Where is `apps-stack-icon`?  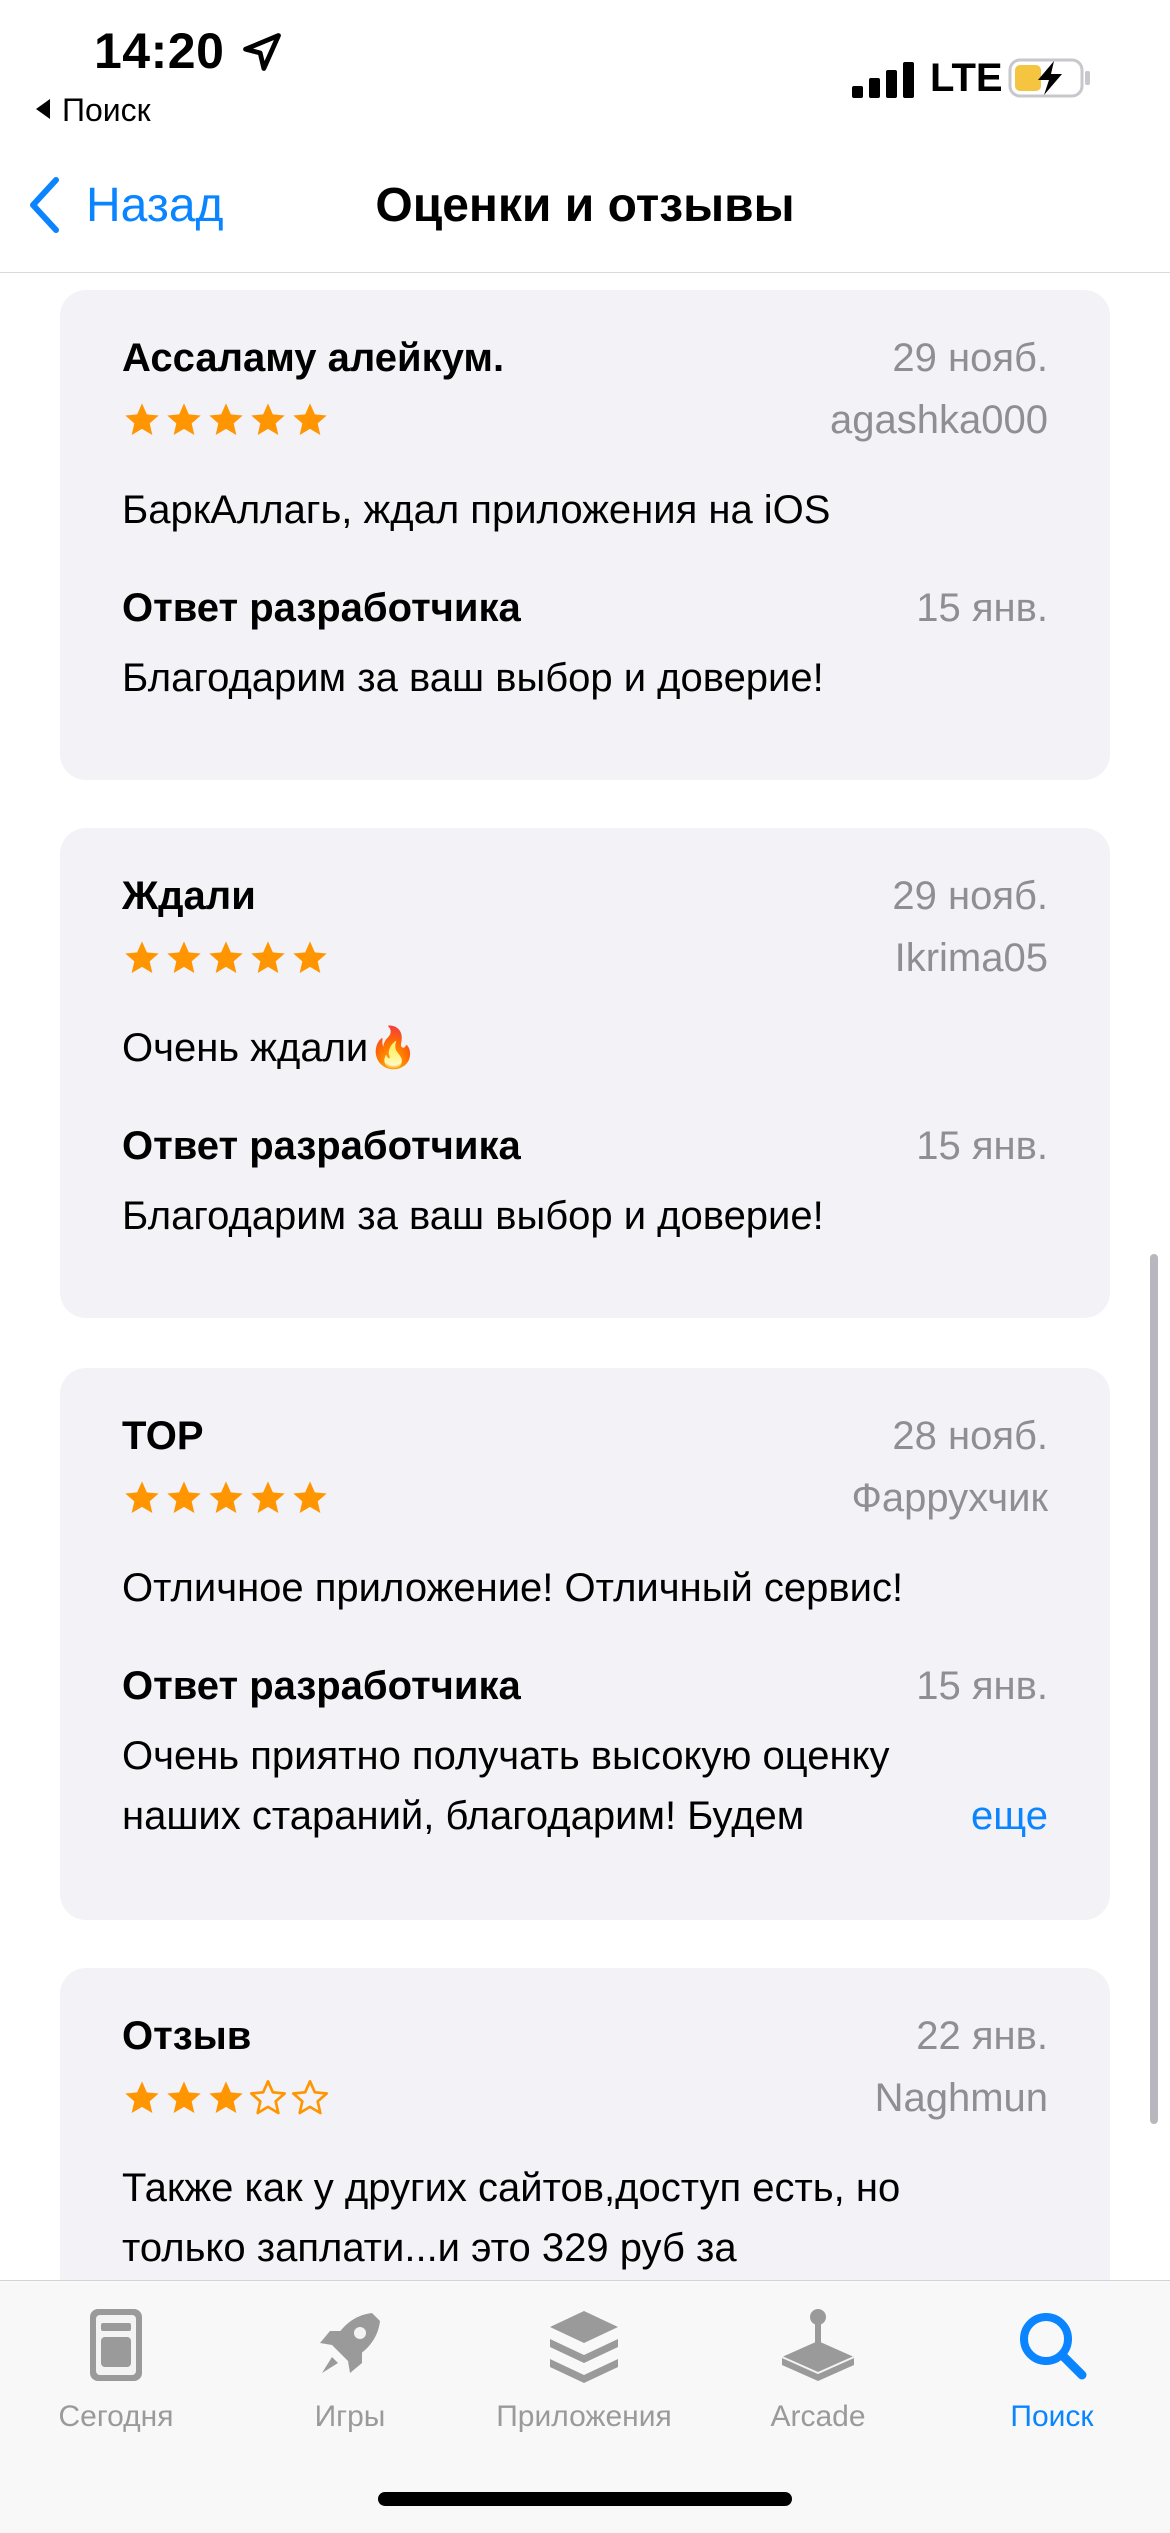
apps-stack-icon is located at coordinates (584, 2347).